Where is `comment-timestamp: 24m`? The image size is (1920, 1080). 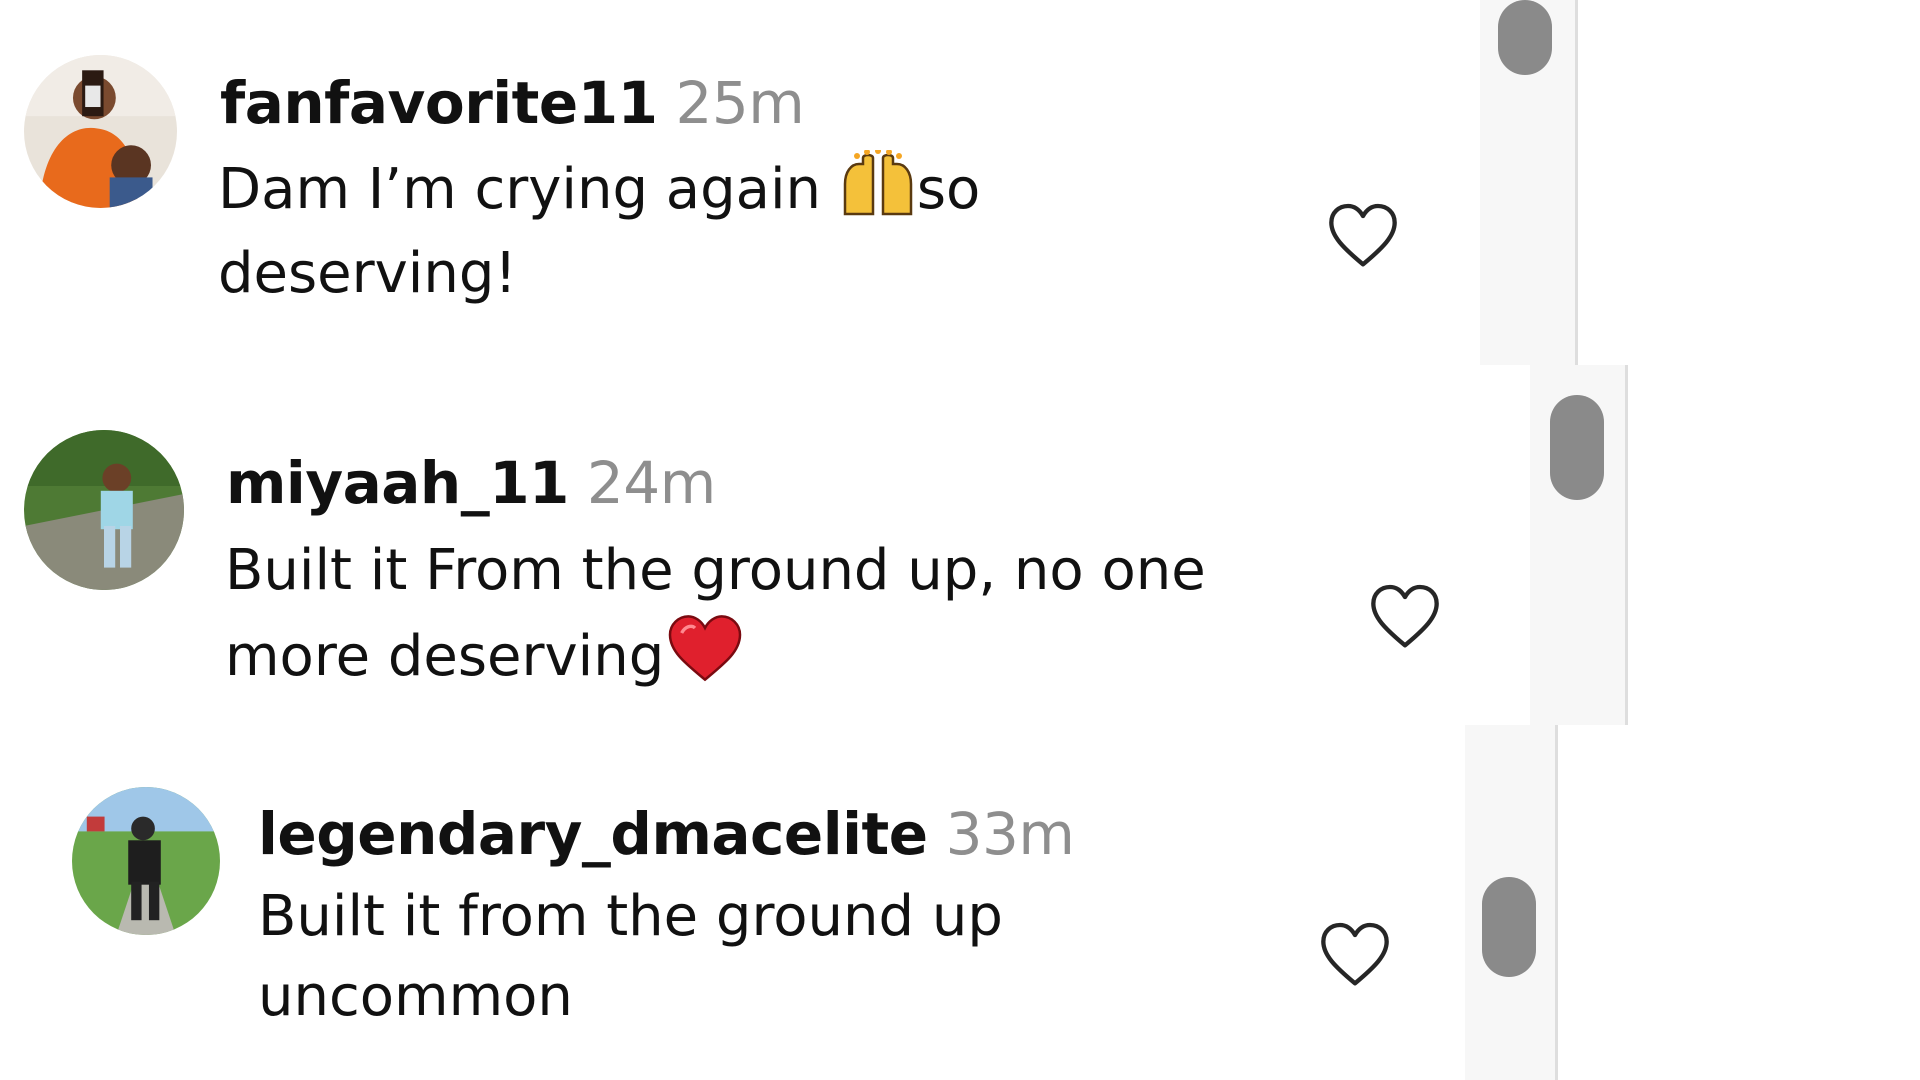 comment-timestamp: 24m is located at coordinates (651, 483).